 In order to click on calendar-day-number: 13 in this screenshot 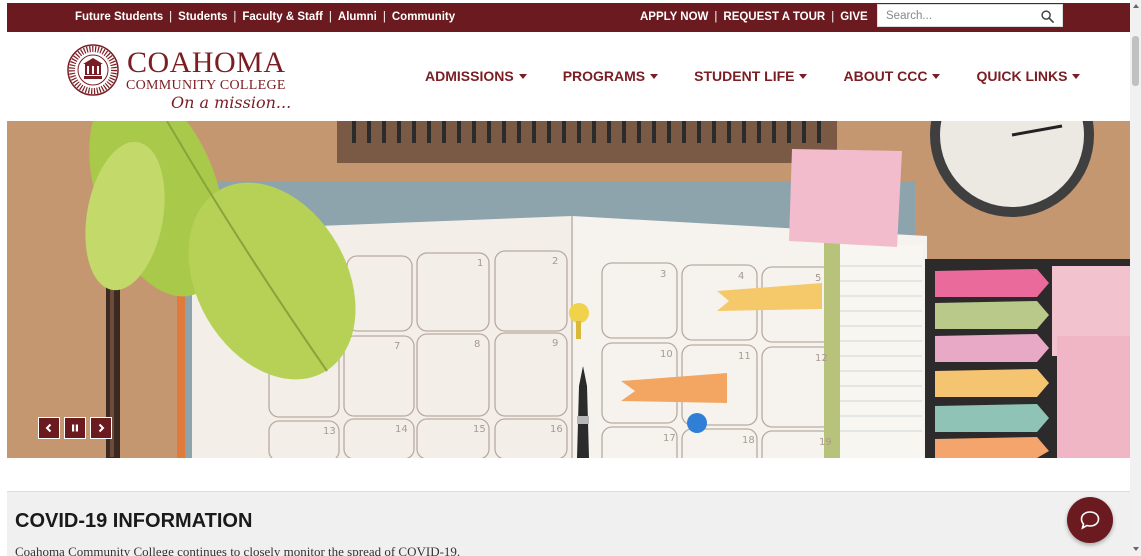, I will do `click(329, 431)`.